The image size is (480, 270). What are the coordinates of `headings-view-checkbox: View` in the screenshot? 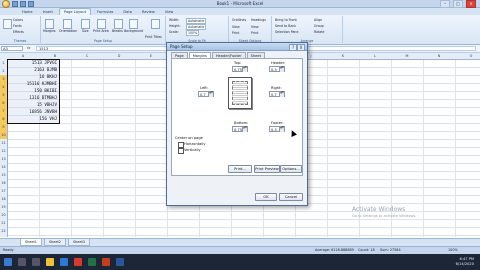 It's located at (255, 27).